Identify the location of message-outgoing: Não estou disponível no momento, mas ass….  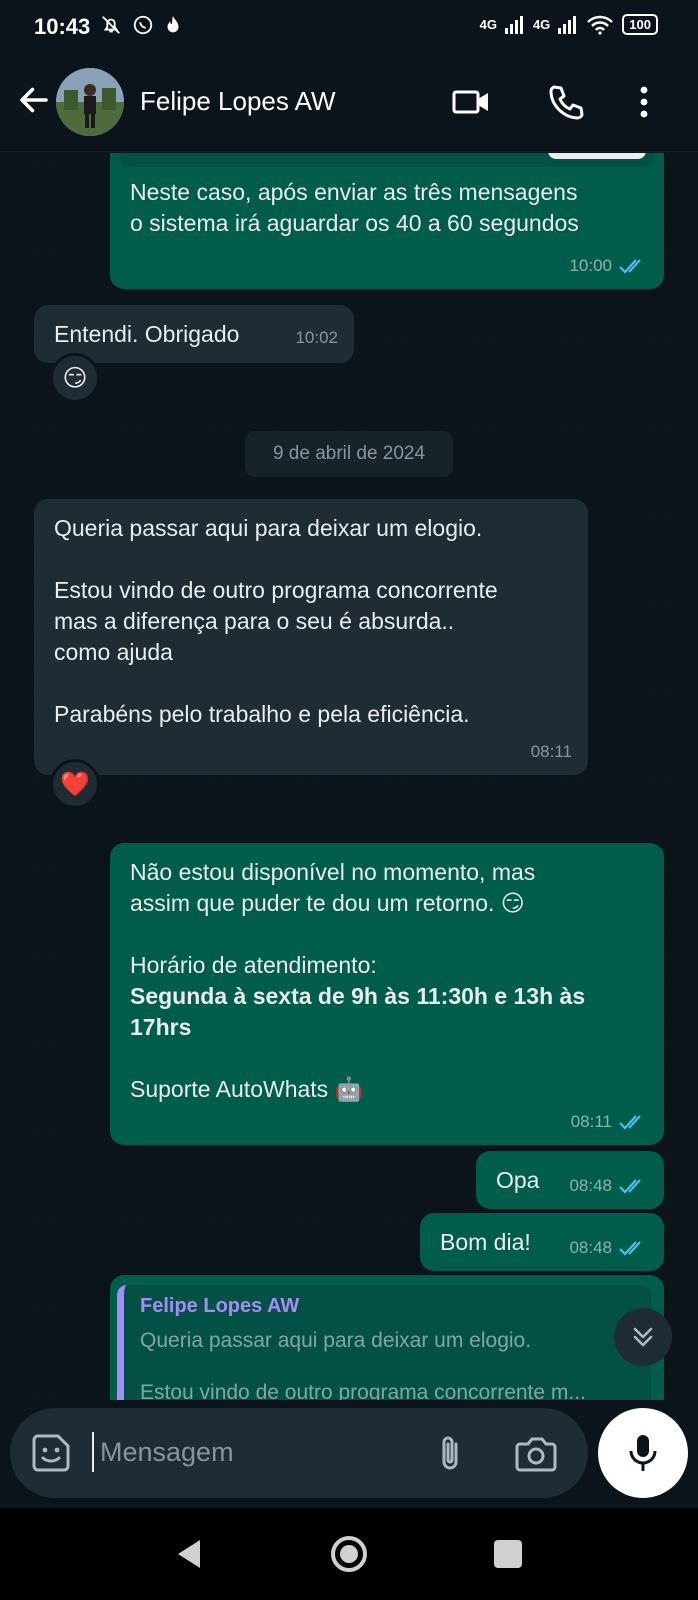
(387, 994).